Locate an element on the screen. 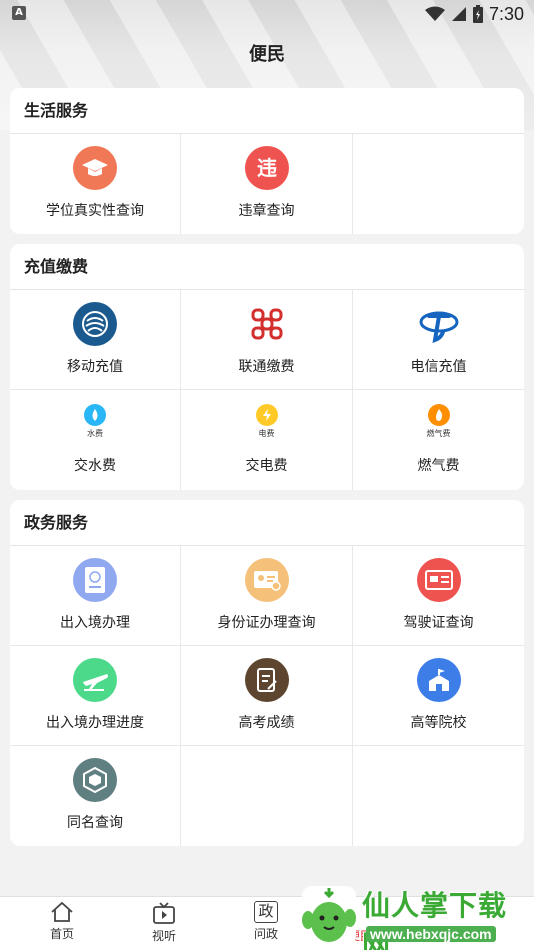 The image size is (534, 950). telecom-recharge-item: 电信充值 is located at coordinates (438, 340).